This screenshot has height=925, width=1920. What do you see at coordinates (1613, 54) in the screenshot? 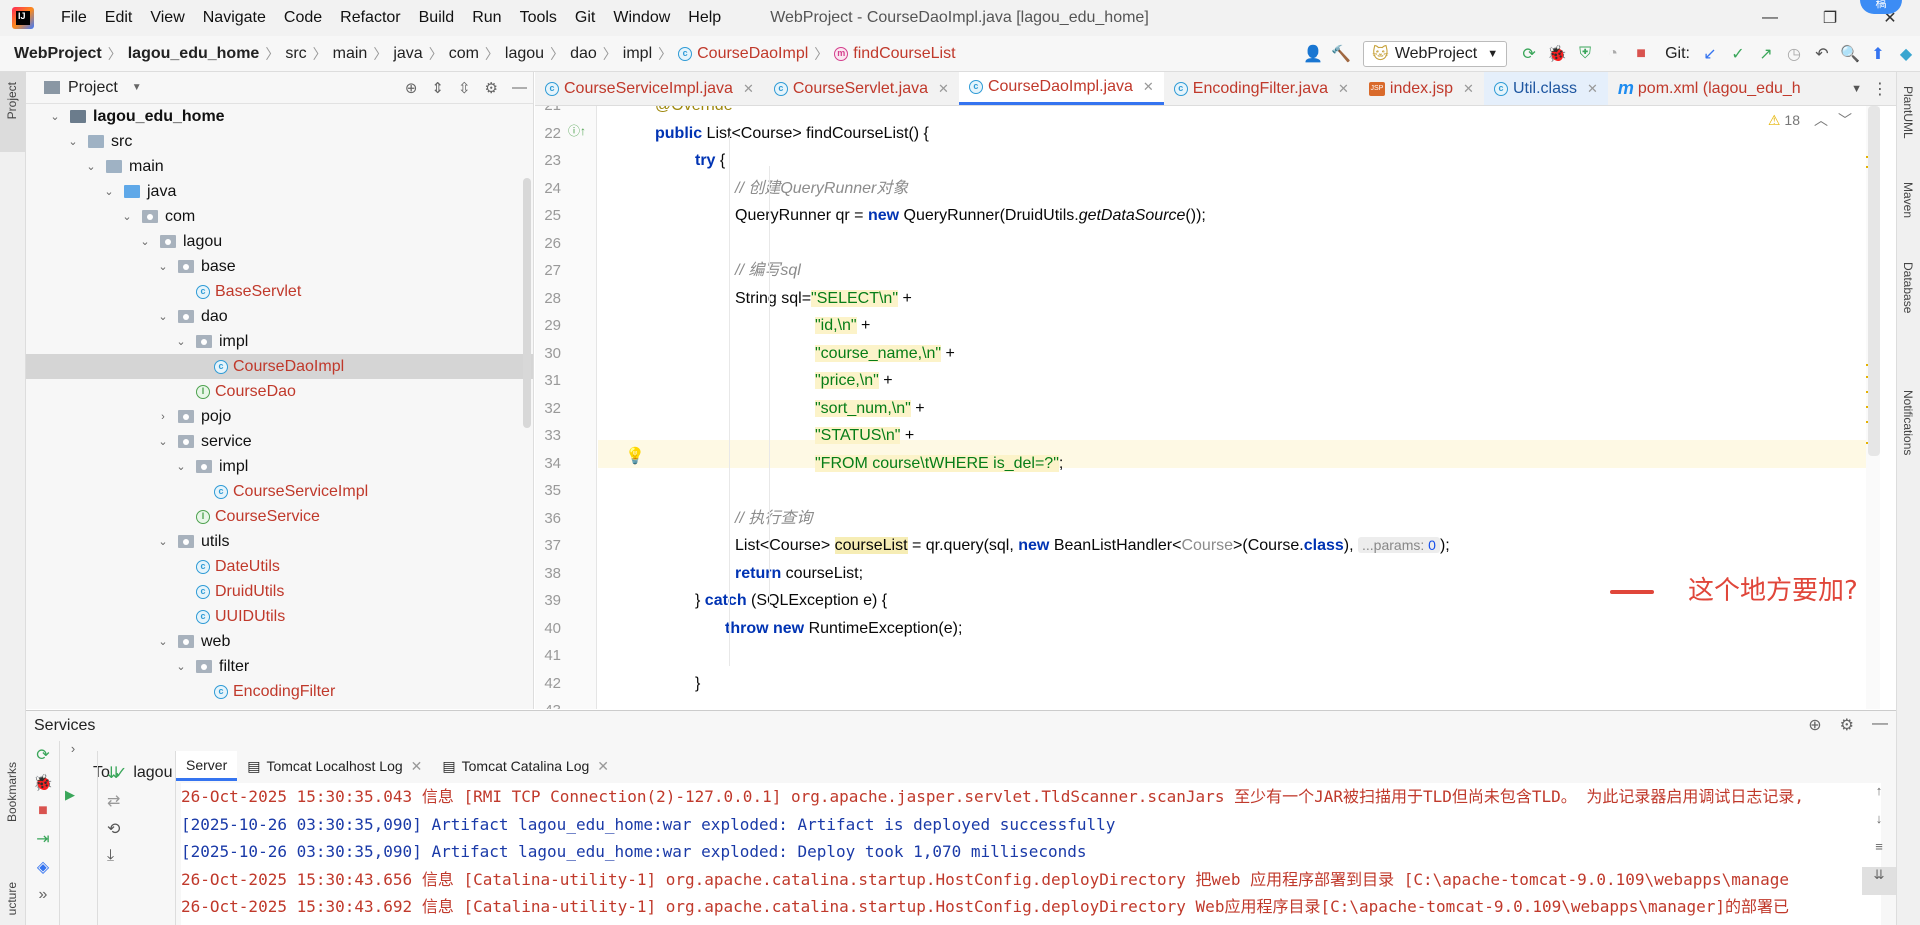
I see `profiler-icon: ◔` at bounding box center [1613, 54].